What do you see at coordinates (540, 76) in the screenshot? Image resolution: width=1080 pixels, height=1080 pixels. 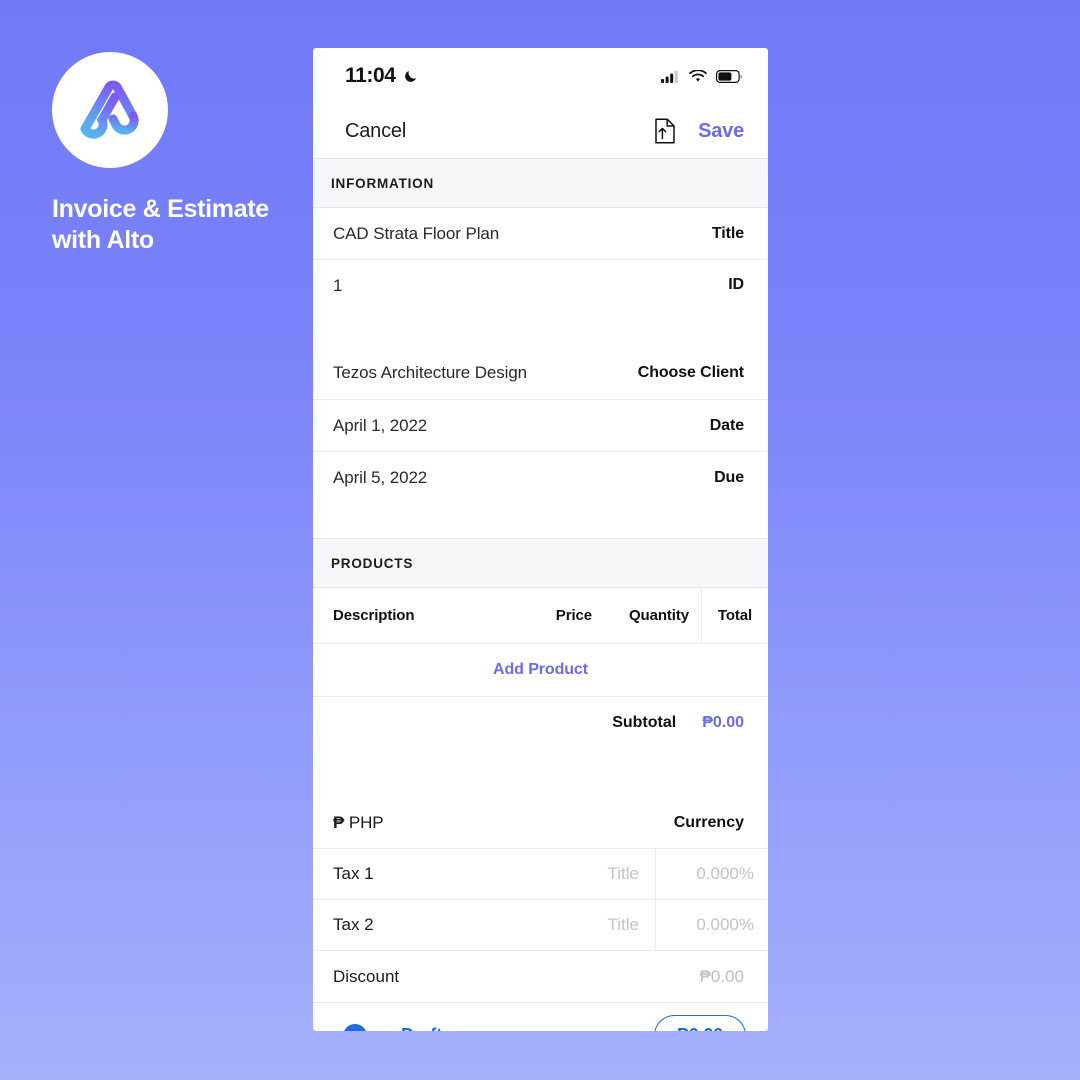 I see `status-bar: 11:04` at bounding box center [540, 76].